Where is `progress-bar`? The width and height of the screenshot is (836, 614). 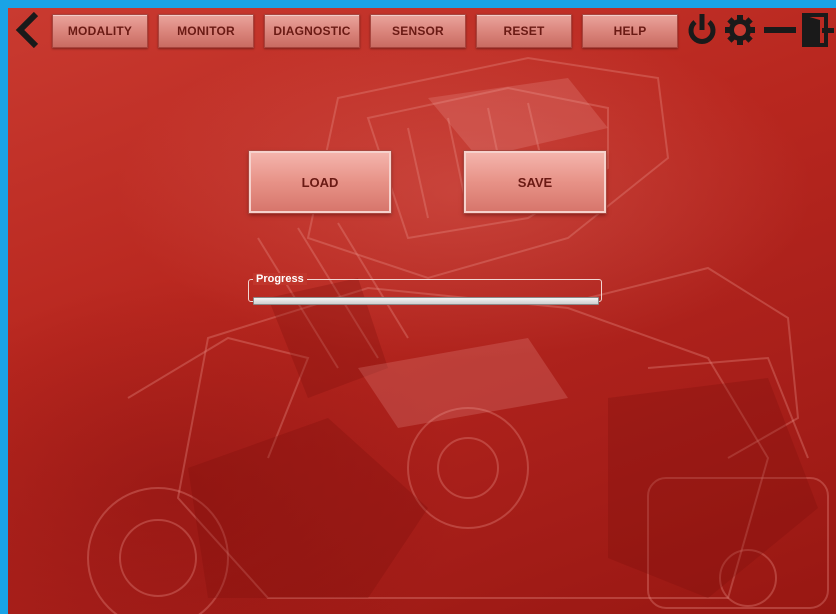
progress-bar is located at coordinates (426, 301).